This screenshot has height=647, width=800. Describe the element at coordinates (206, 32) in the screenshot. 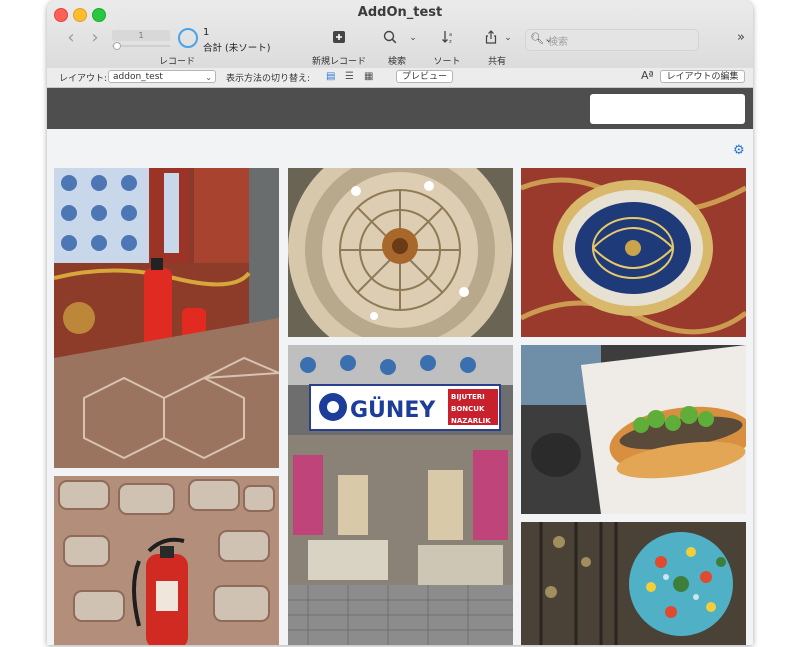

I see `record-count: 1` at that location.